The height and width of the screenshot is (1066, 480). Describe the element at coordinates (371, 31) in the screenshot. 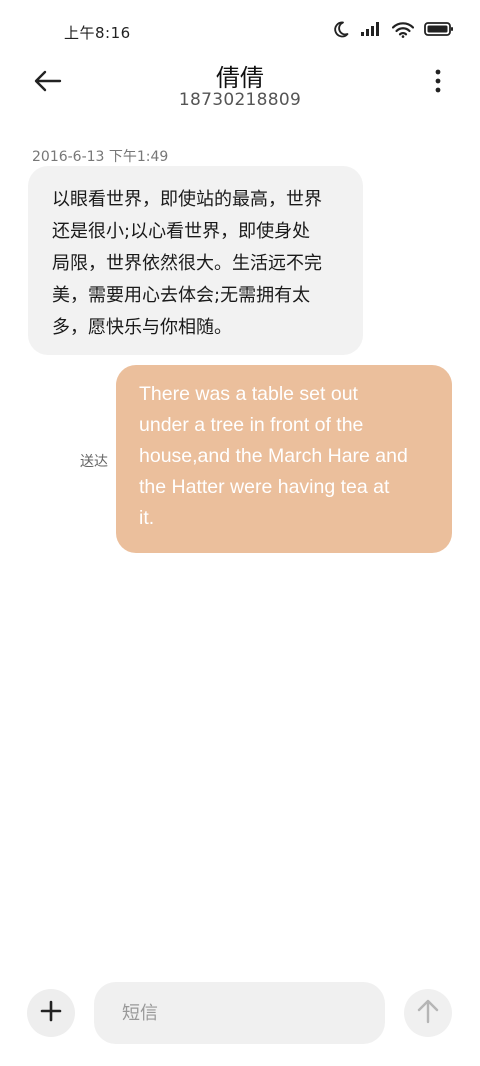

I see `signal-icon` at that location.